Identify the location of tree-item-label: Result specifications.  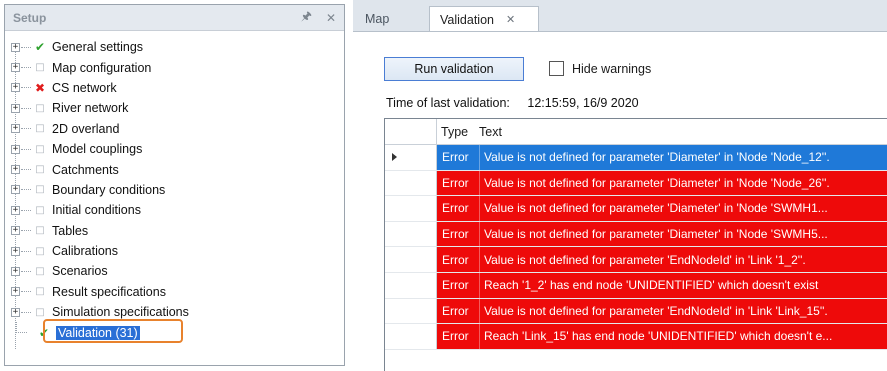
(109, 291).